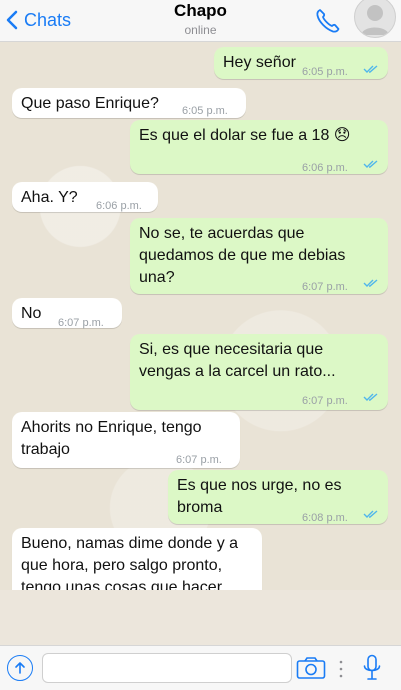  I want to click on share-button, so click(20, 668).